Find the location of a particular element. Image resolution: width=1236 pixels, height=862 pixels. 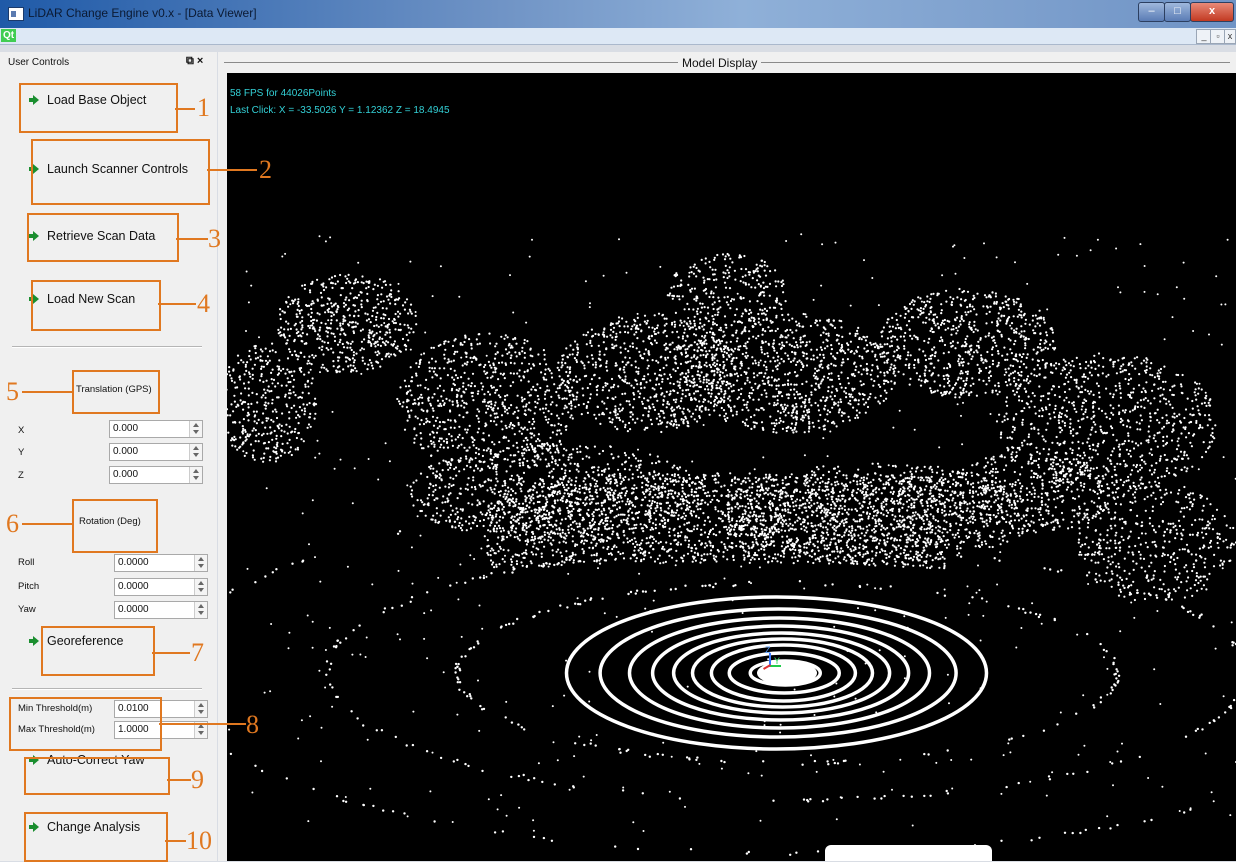

minimize-button: – is located at coordinates (1151, 12).